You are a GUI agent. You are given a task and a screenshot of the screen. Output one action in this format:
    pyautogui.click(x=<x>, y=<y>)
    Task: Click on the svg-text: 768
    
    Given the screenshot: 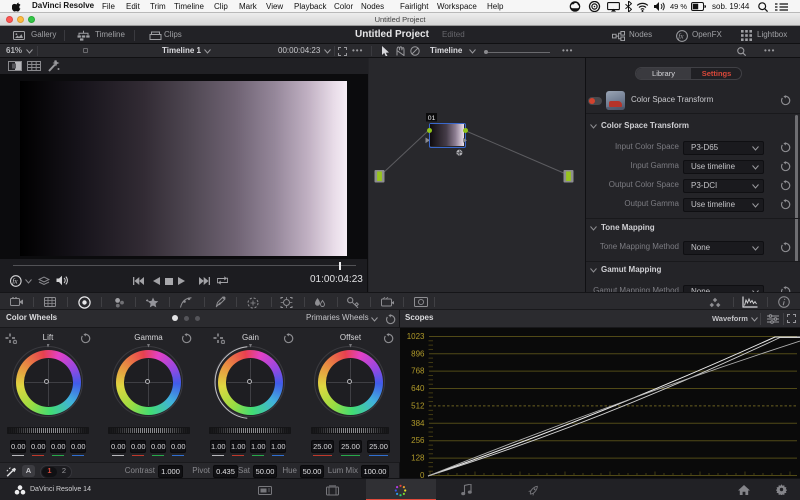 What is the action you would take?
    pyautogui.click(x=418, y=371)
    